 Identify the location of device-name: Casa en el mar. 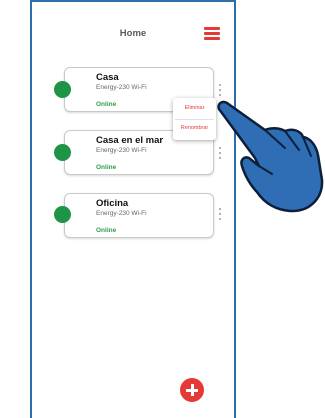
(130, 140).